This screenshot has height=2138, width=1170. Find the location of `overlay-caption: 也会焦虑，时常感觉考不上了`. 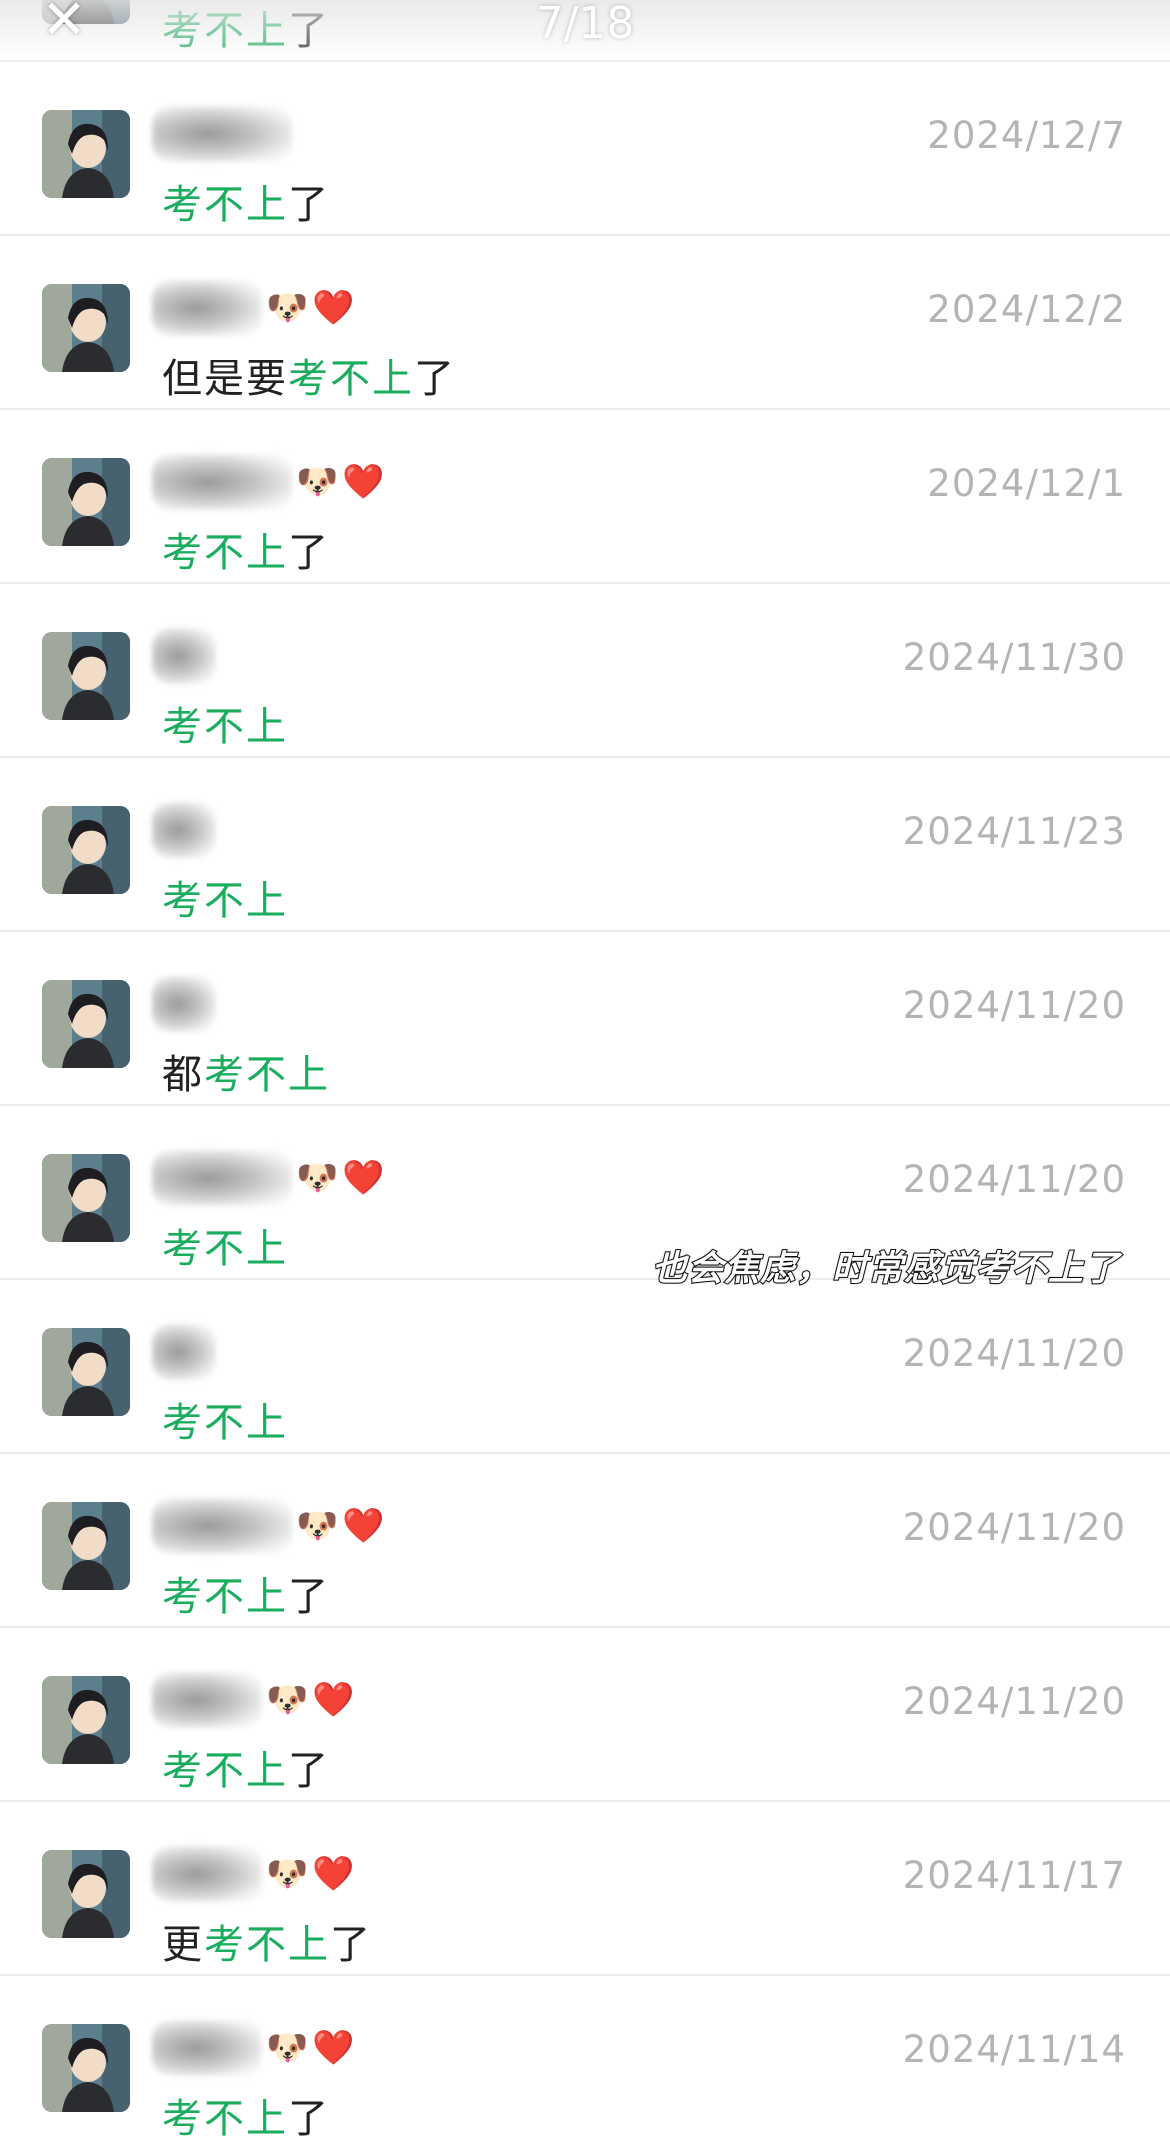

overlay-caption: 也会焦虑，时常感觉考不上了 is located at coordinates (885, 1269).